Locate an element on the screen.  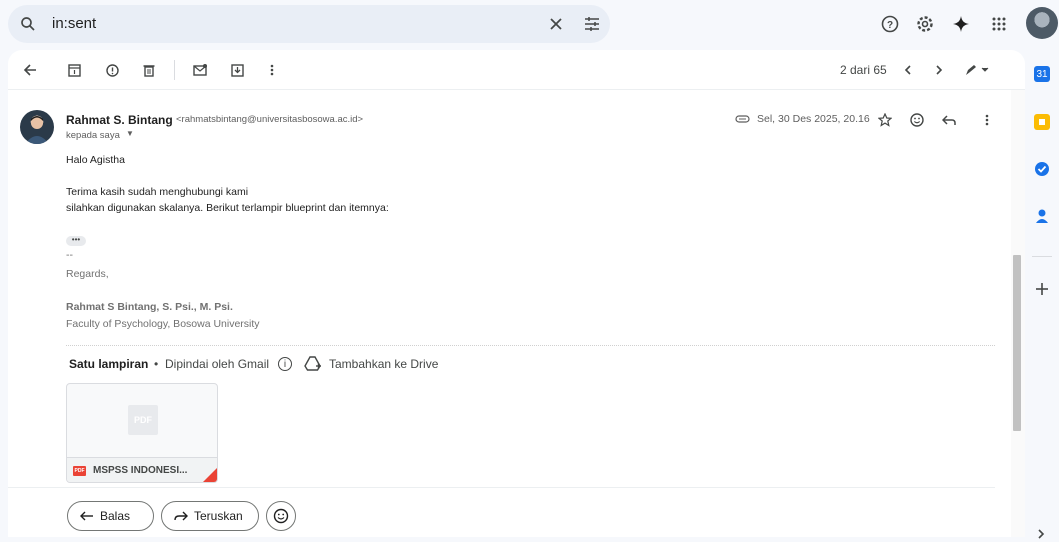
email-date: Sel, 30 Des 2025, 20.16 is located at coordinates (813, 119).